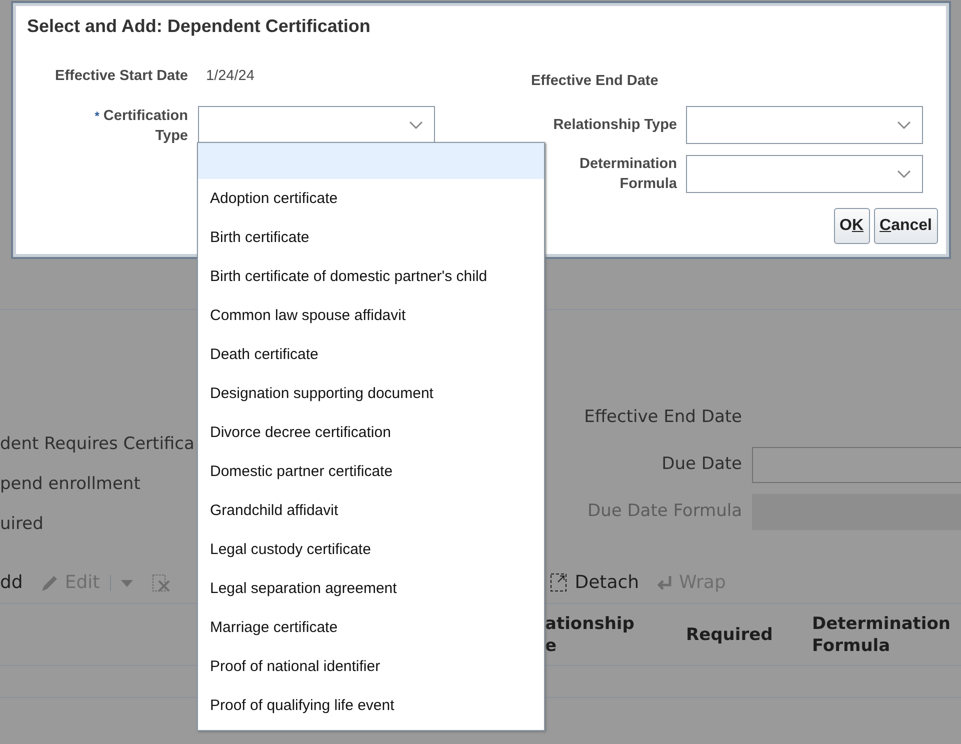 The width and height of the screenshot is (961, 744). I want to click on dropdown-option: Legal custody certificate, so click(371, 549).